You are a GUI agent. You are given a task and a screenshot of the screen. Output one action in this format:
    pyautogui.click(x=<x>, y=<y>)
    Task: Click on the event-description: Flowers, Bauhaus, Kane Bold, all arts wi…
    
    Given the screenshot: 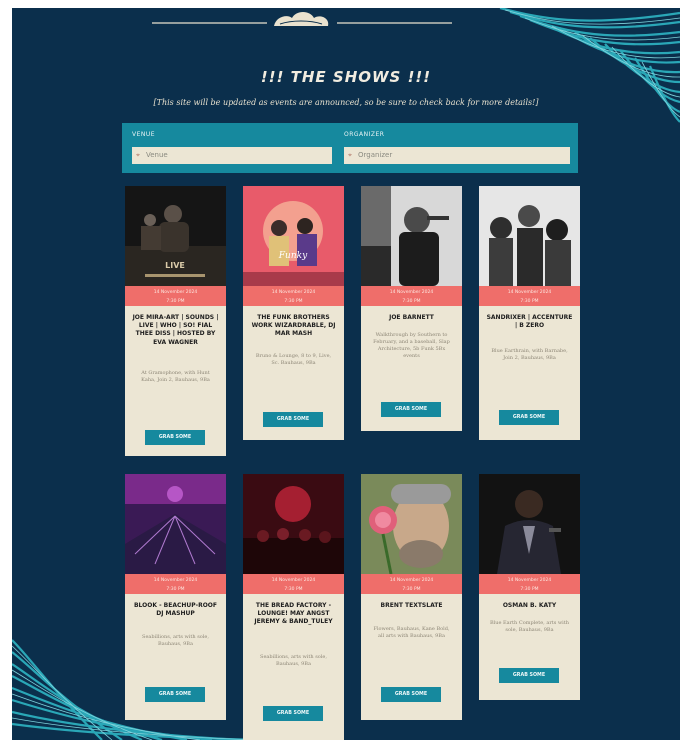 What is the action you would take?
    pyautogui.click(x=411, y=632)
    